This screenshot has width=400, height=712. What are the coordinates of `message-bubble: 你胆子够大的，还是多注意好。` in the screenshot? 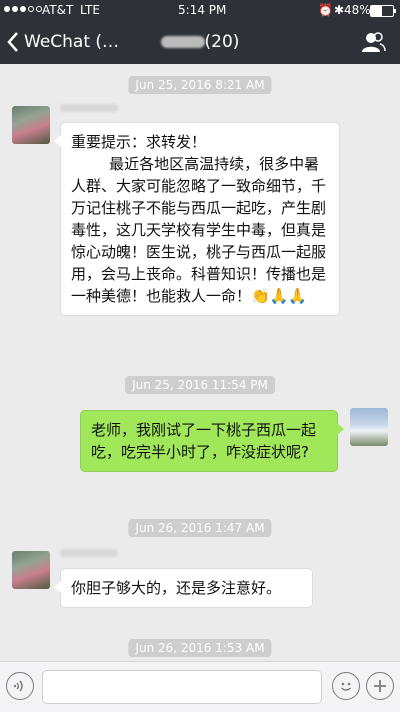 It's located at (183, 588).